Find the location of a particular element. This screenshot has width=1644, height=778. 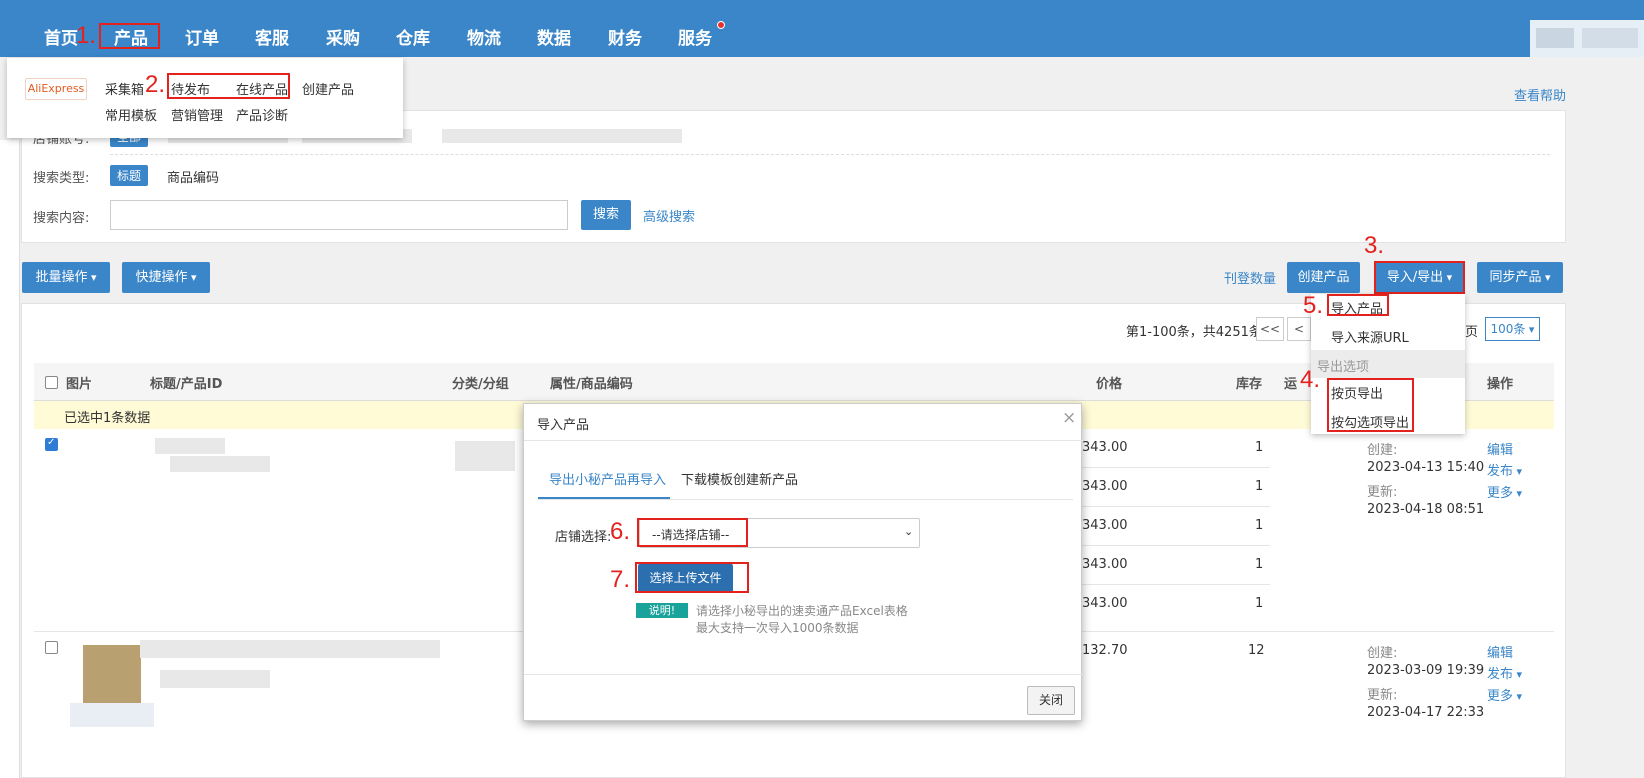

search-type-title-tag: 标题 is located at coordinates (129, 175).